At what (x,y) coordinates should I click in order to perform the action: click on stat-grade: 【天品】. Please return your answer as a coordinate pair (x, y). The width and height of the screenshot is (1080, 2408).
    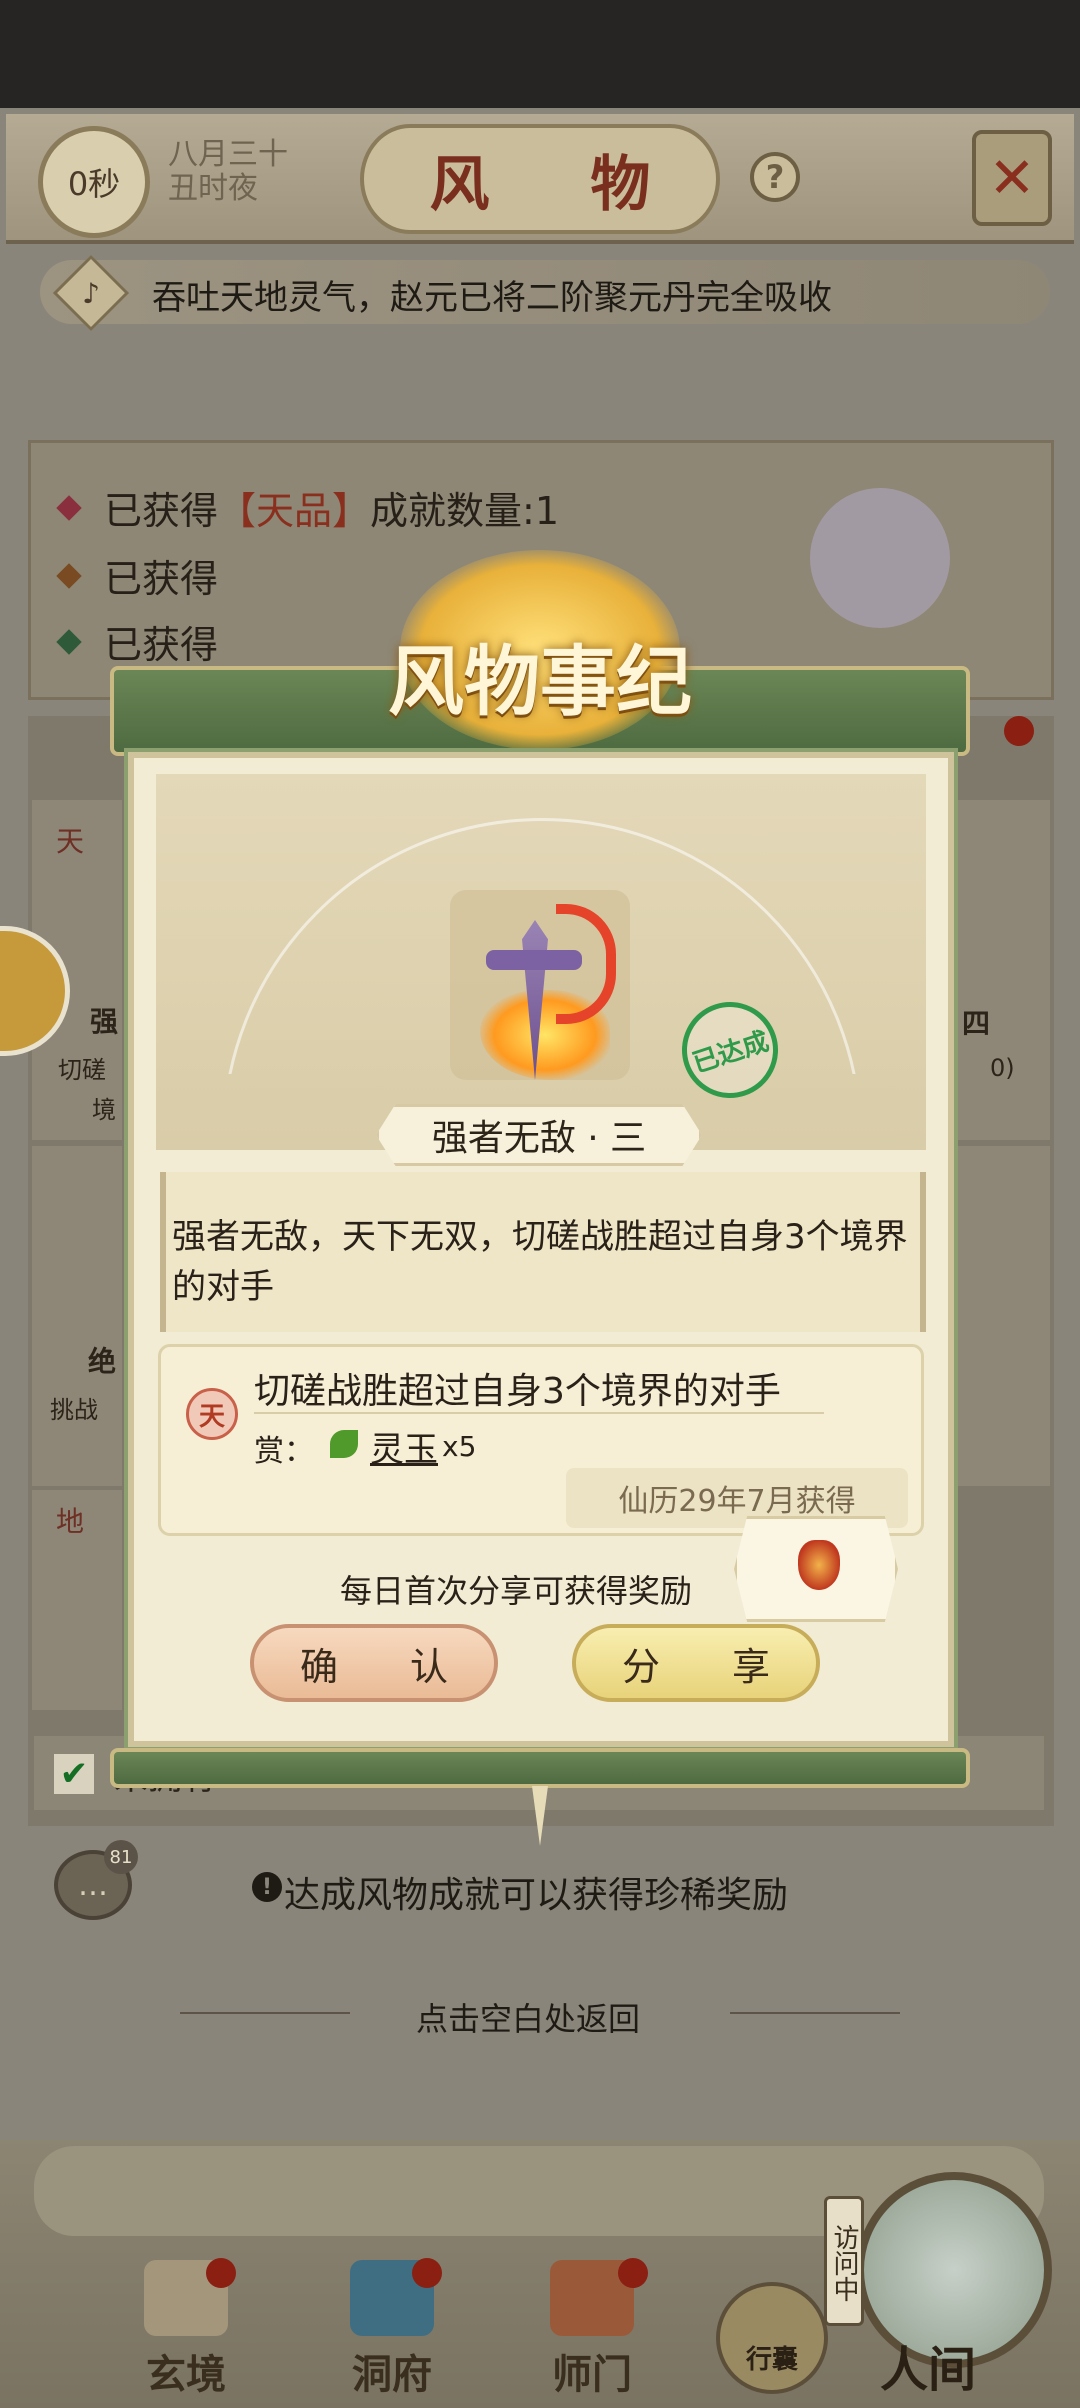
    Looking at the image, I should click on (294, 511).